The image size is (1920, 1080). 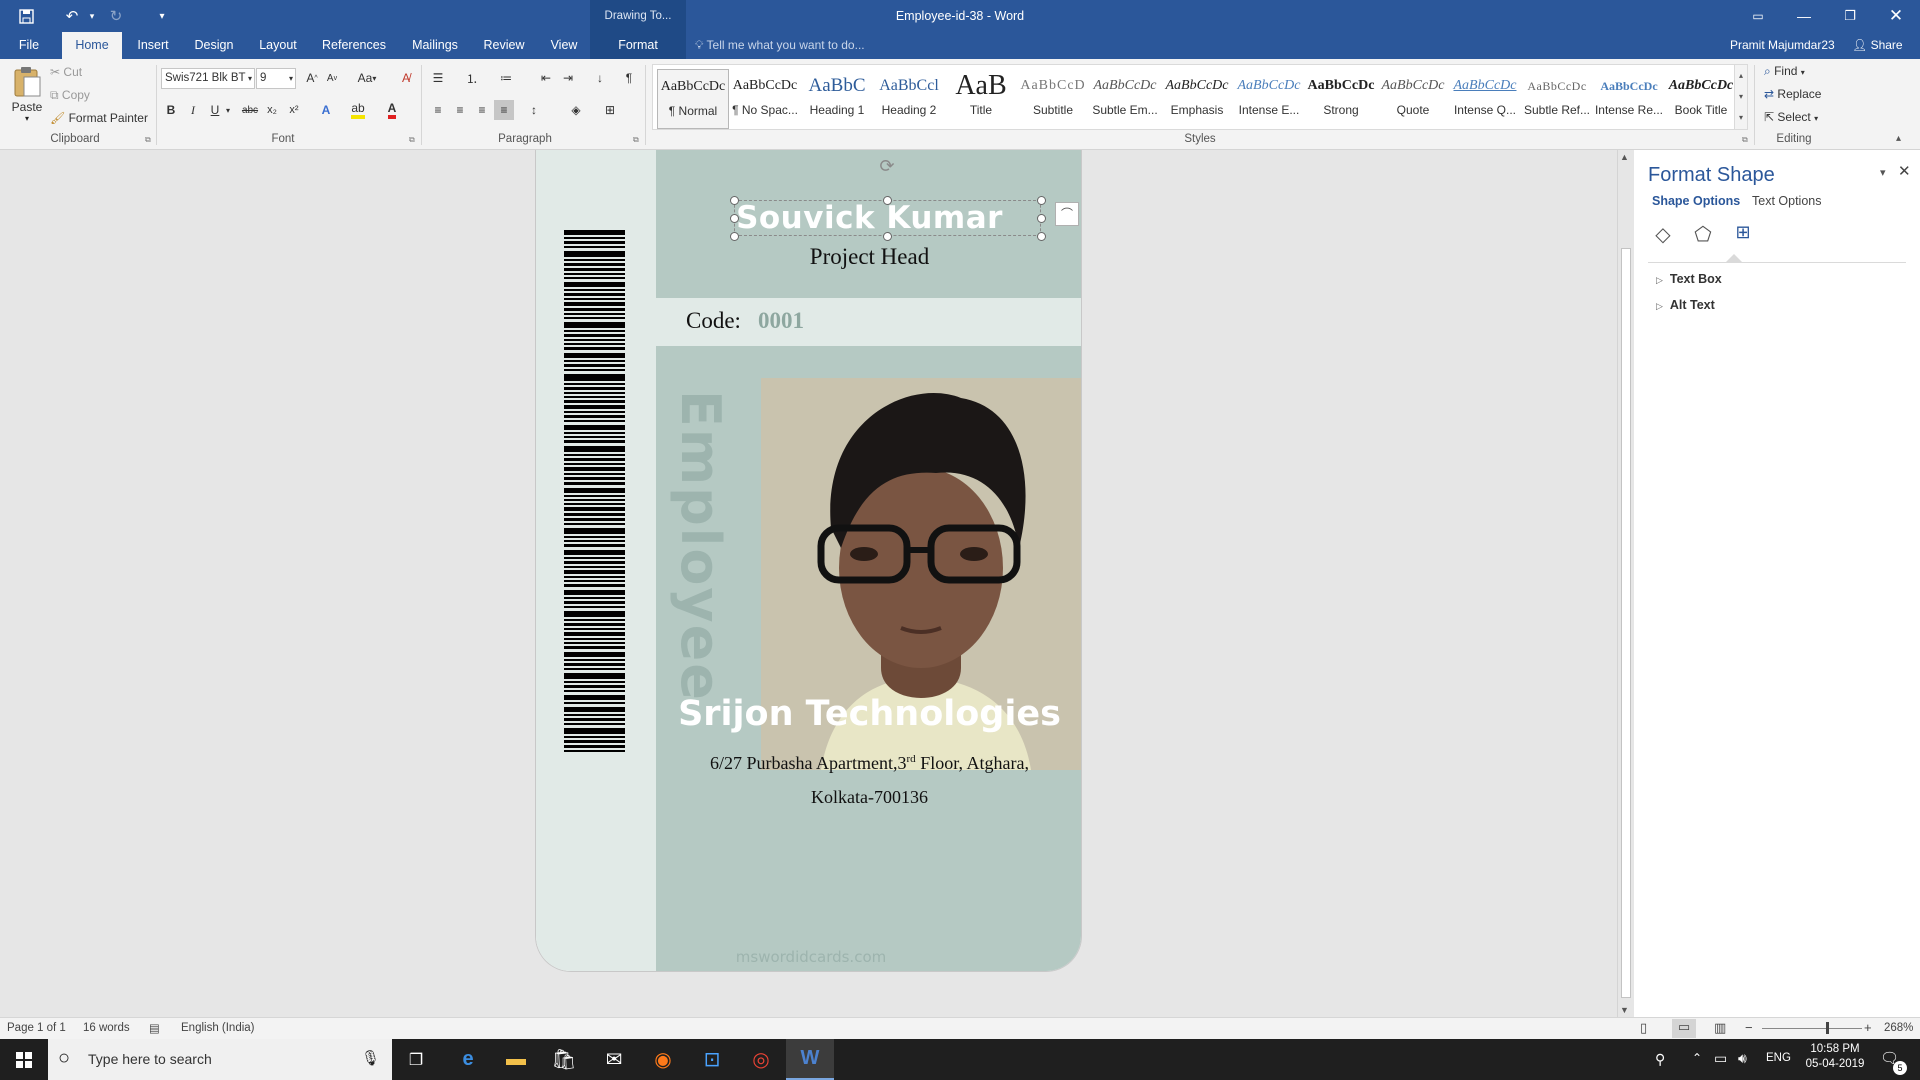 I want to click on sort-icon: ↓, so click(x=600, y=78).